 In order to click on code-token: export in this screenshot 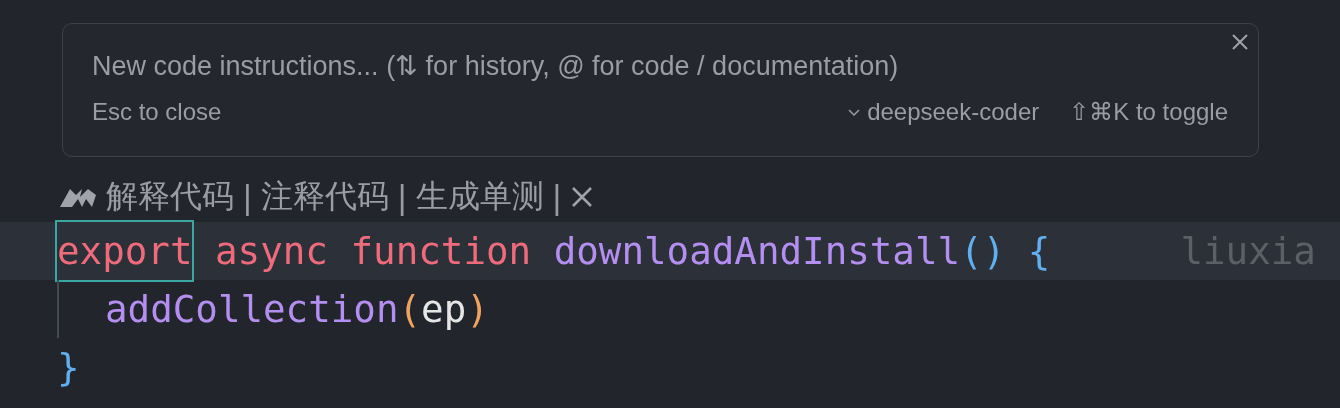, I will do `click(125, 251)`.